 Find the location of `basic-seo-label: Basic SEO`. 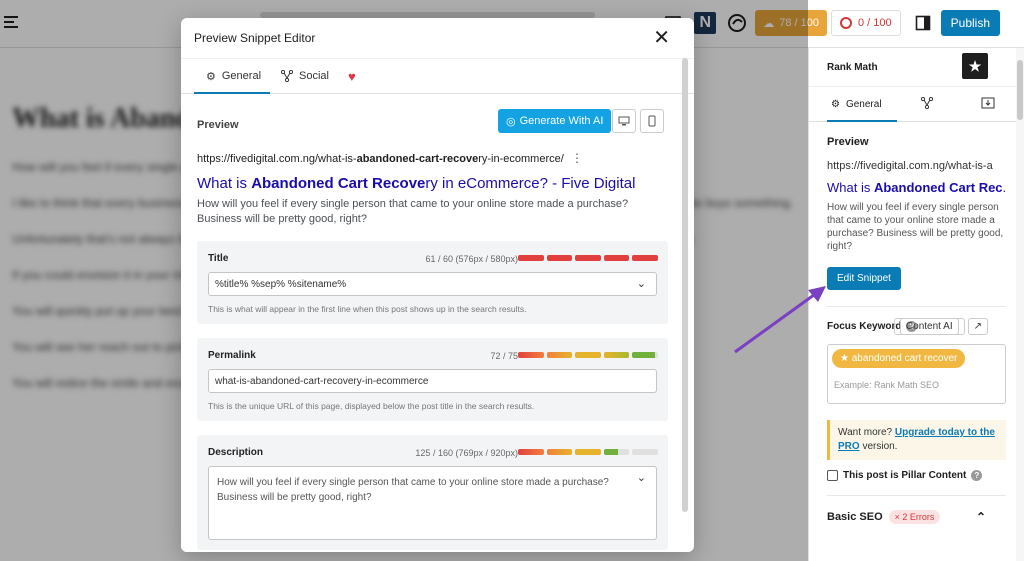

basic-seo-label: Basic SEO is located at coordinates (855, 517).